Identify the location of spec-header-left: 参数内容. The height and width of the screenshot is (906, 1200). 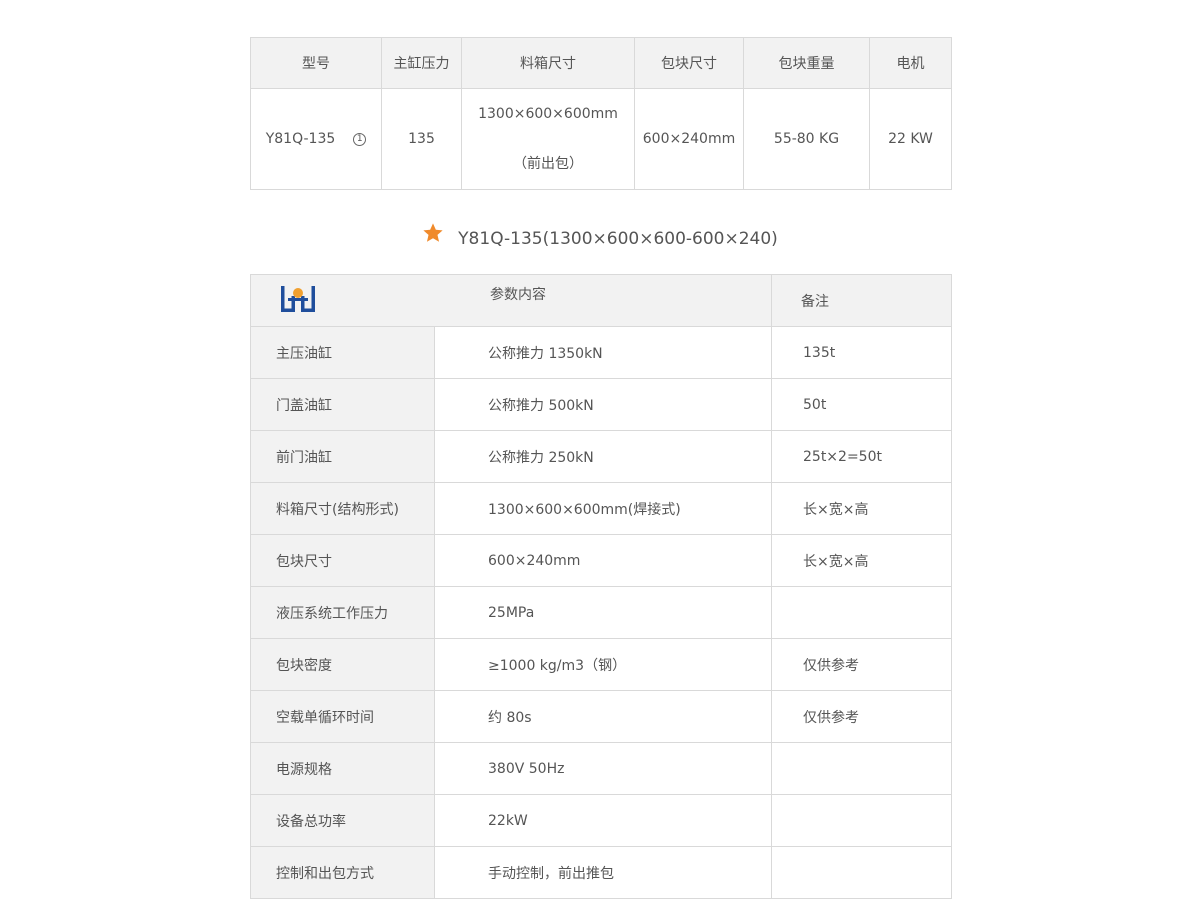
(511, 300).